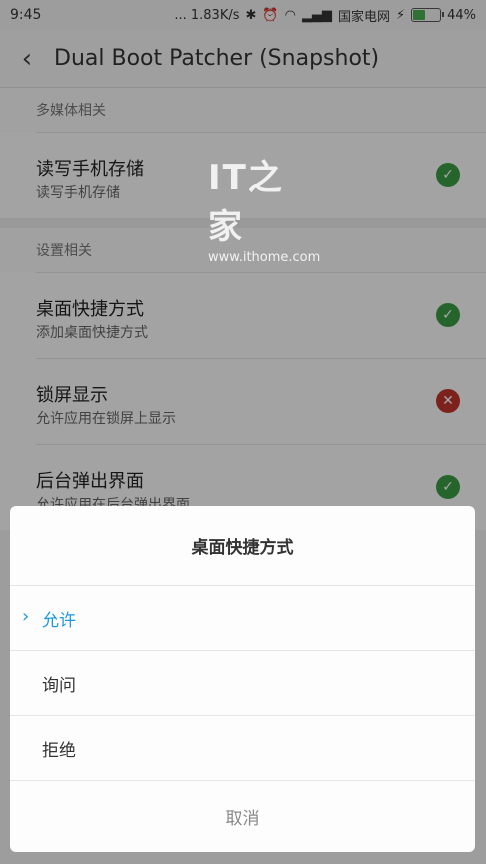 Image resolution: width=486 pixels, height=864 pixels. What do you see at coordinates (59, 685) in the screenshot?
I see `option-label: 询问` at bounding box center [59, 685].